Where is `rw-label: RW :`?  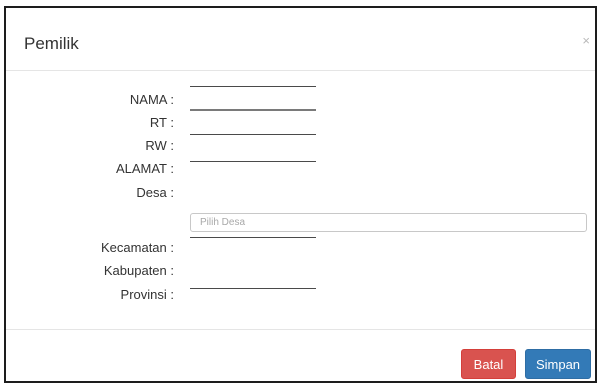
rw-label: RW : is located at coordinates (159, 145).